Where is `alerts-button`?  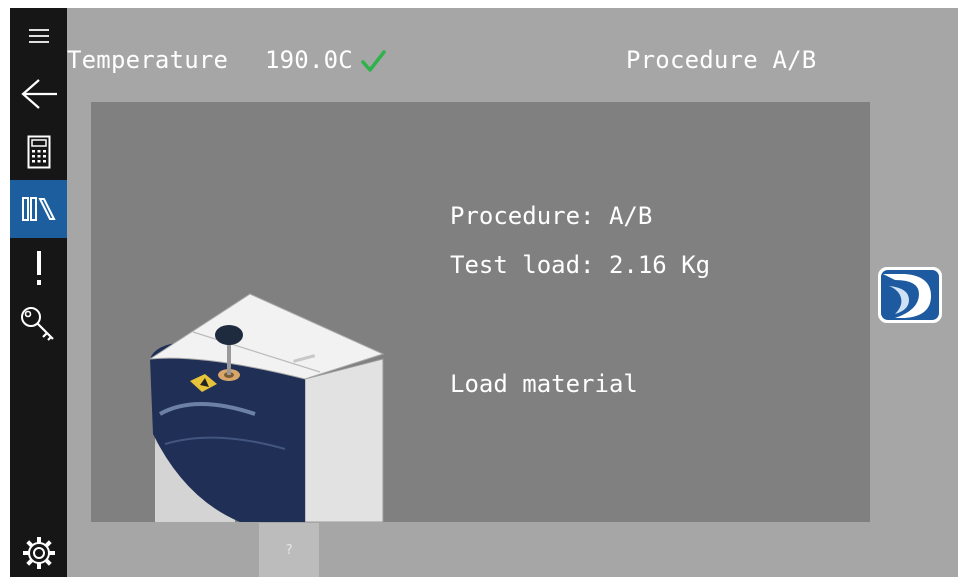 alerts-button is located at coordinates (38, 268).